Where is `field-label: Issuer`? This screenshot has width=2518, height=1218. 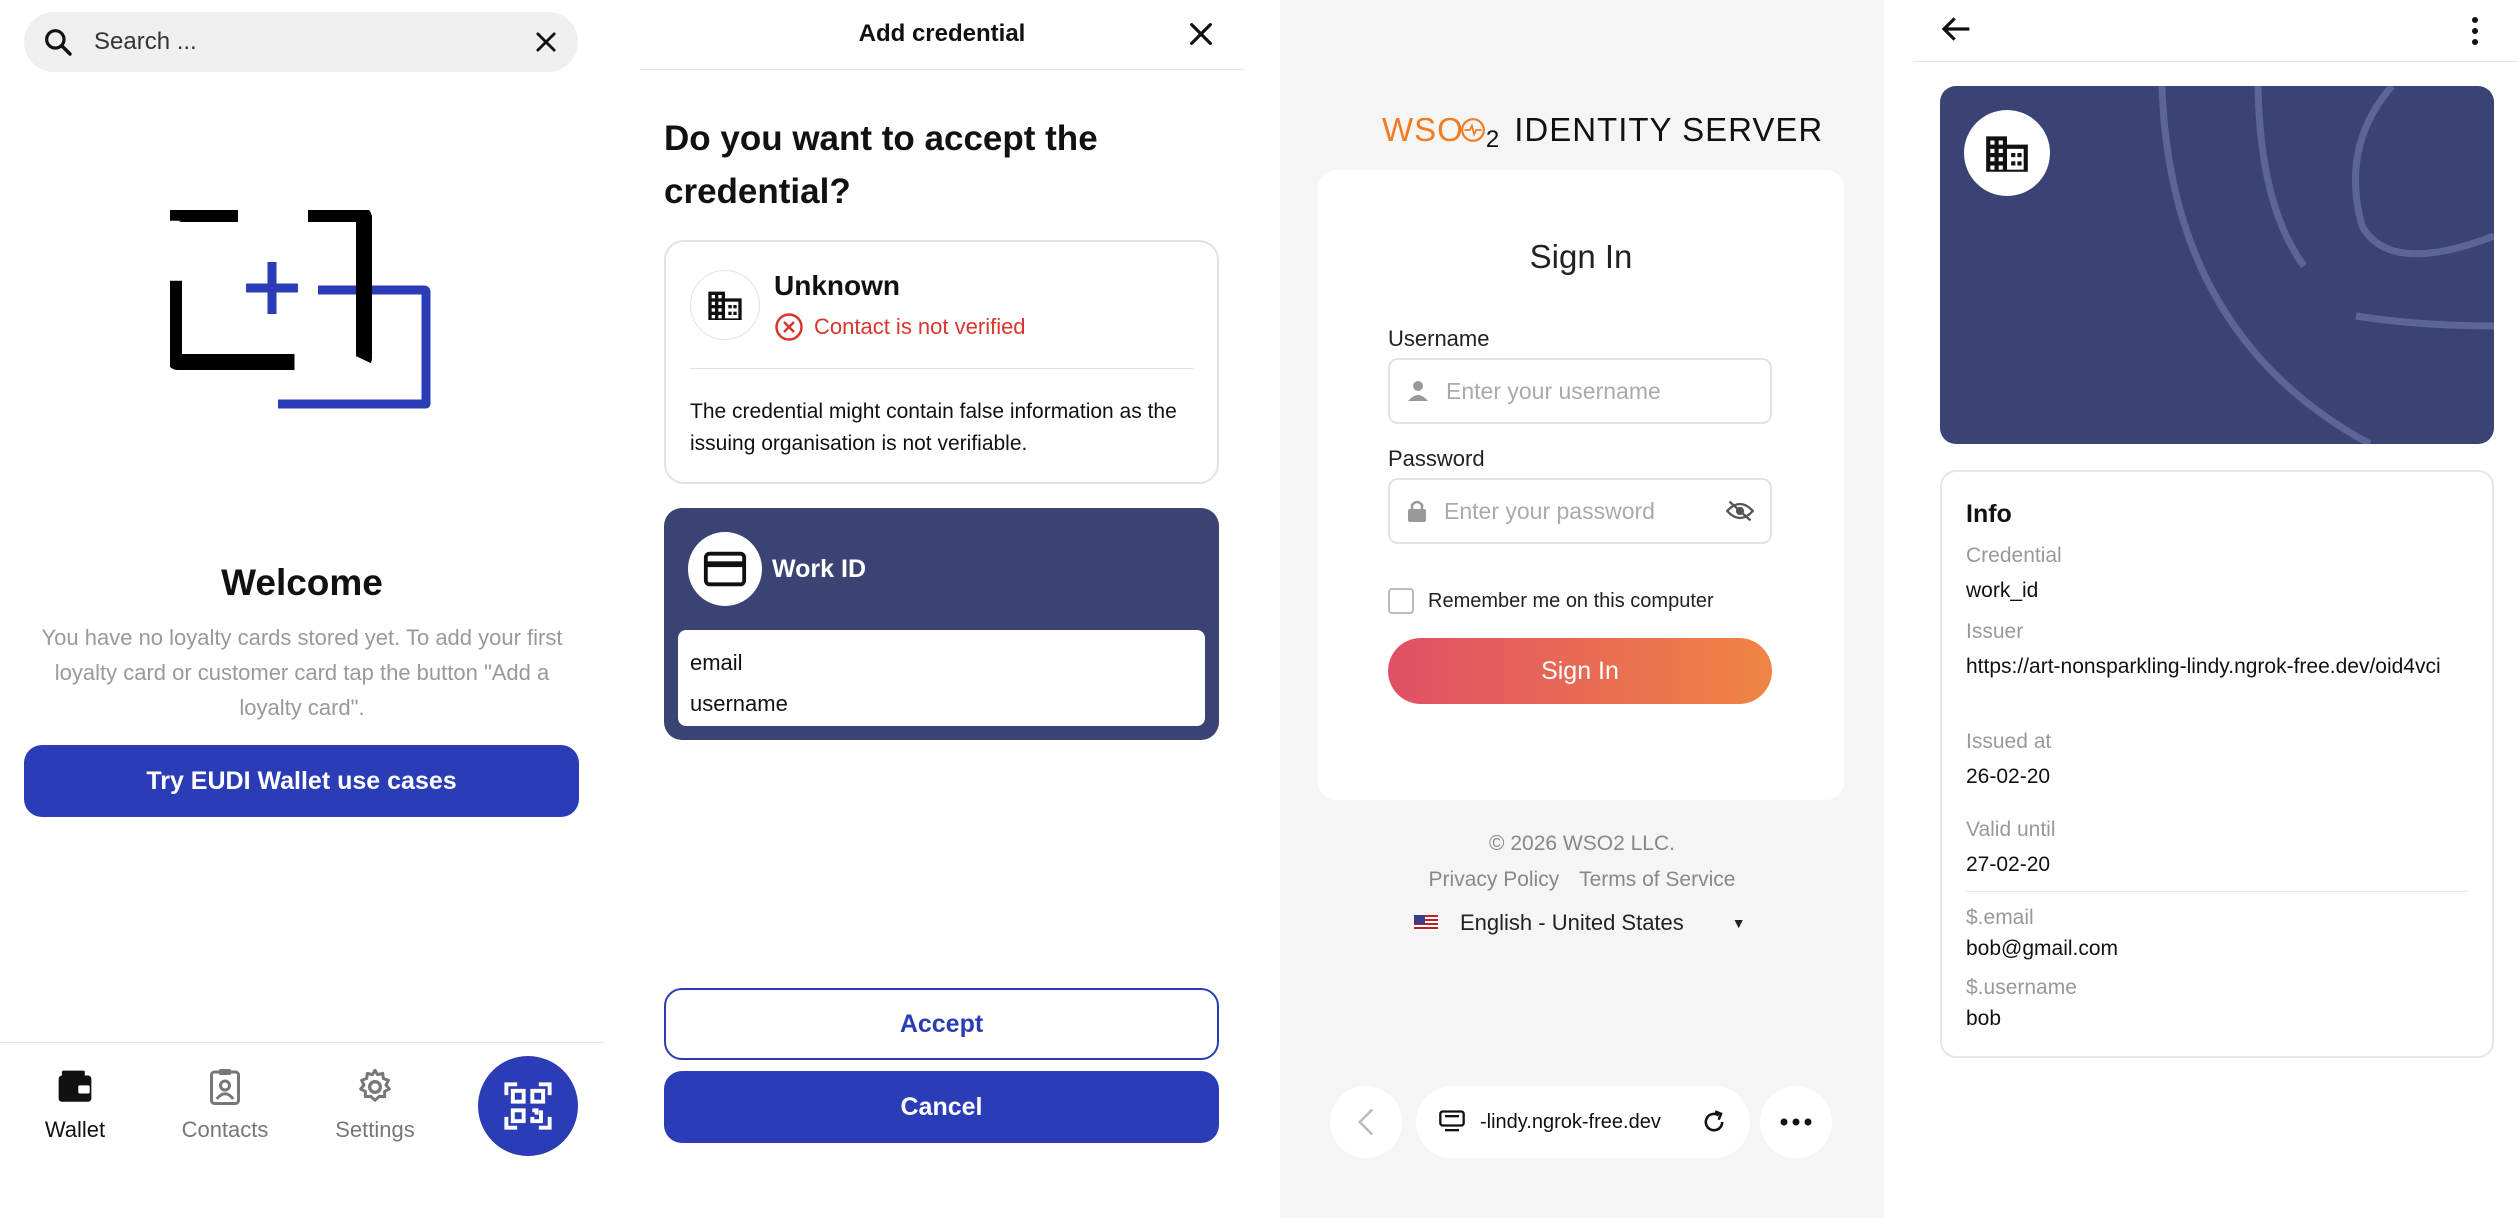 field-label: Issuer is located at coordinates (1995, 631).